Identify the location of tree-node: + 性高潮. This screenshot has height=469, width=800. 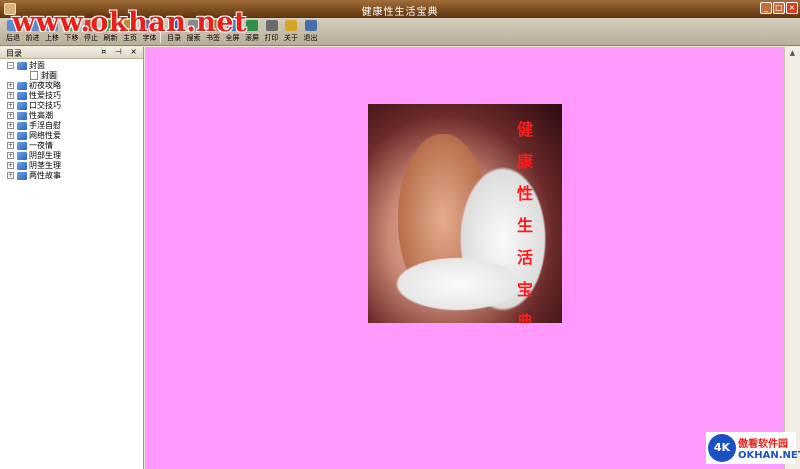
(71, 116).